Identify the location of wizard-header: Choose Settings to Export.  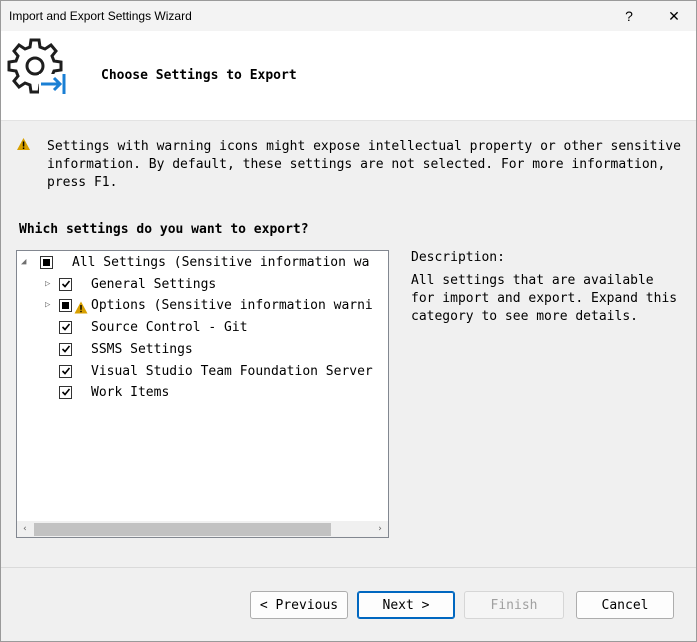
(348, 76).